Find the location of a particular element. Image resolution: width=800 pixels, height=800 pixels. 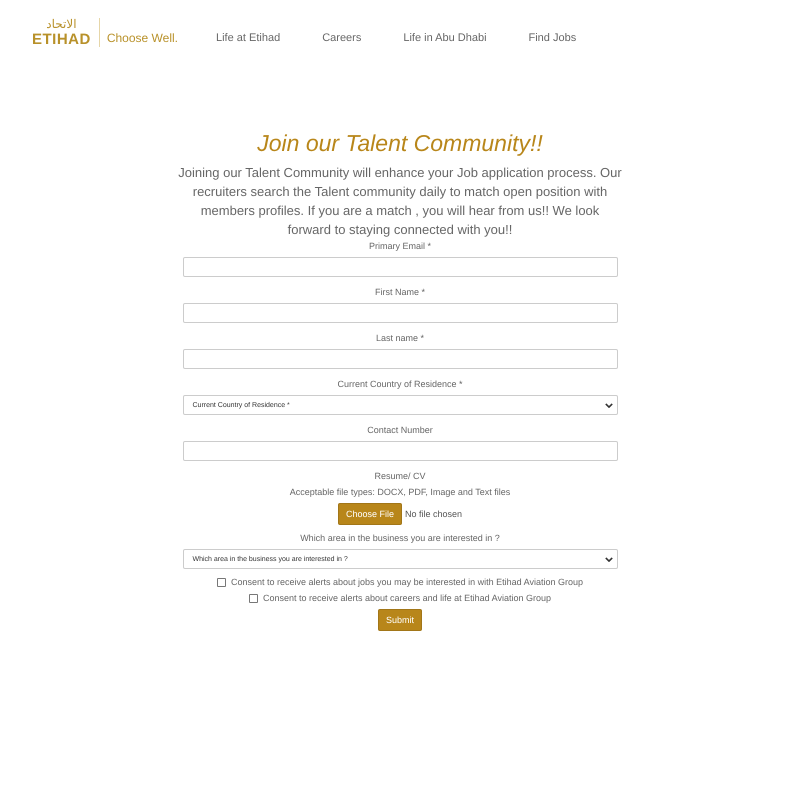

field-label: Last name * is located at coordinates (400, 338).